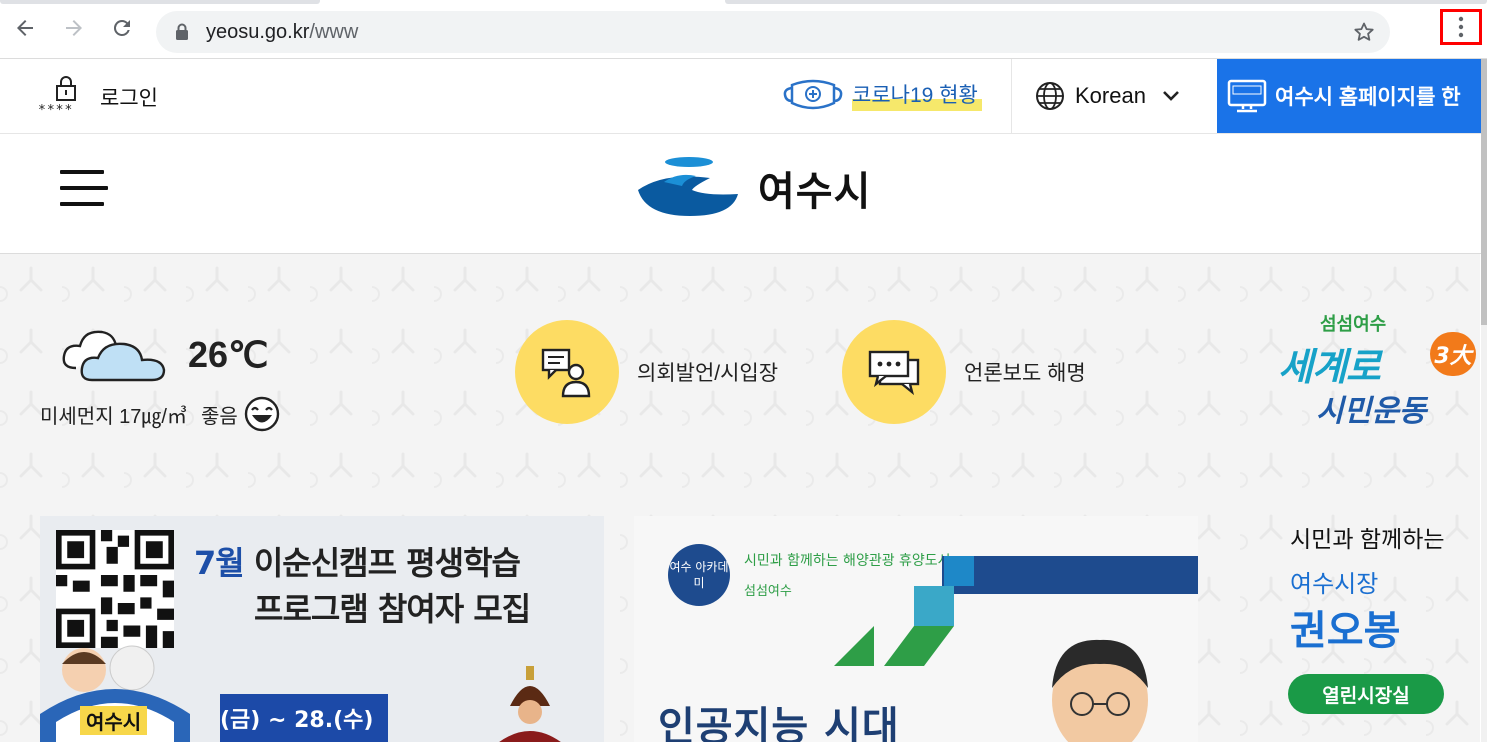  I want to click on banner-title-line2: 프로그램 참여자 모집, so click(392, 609).